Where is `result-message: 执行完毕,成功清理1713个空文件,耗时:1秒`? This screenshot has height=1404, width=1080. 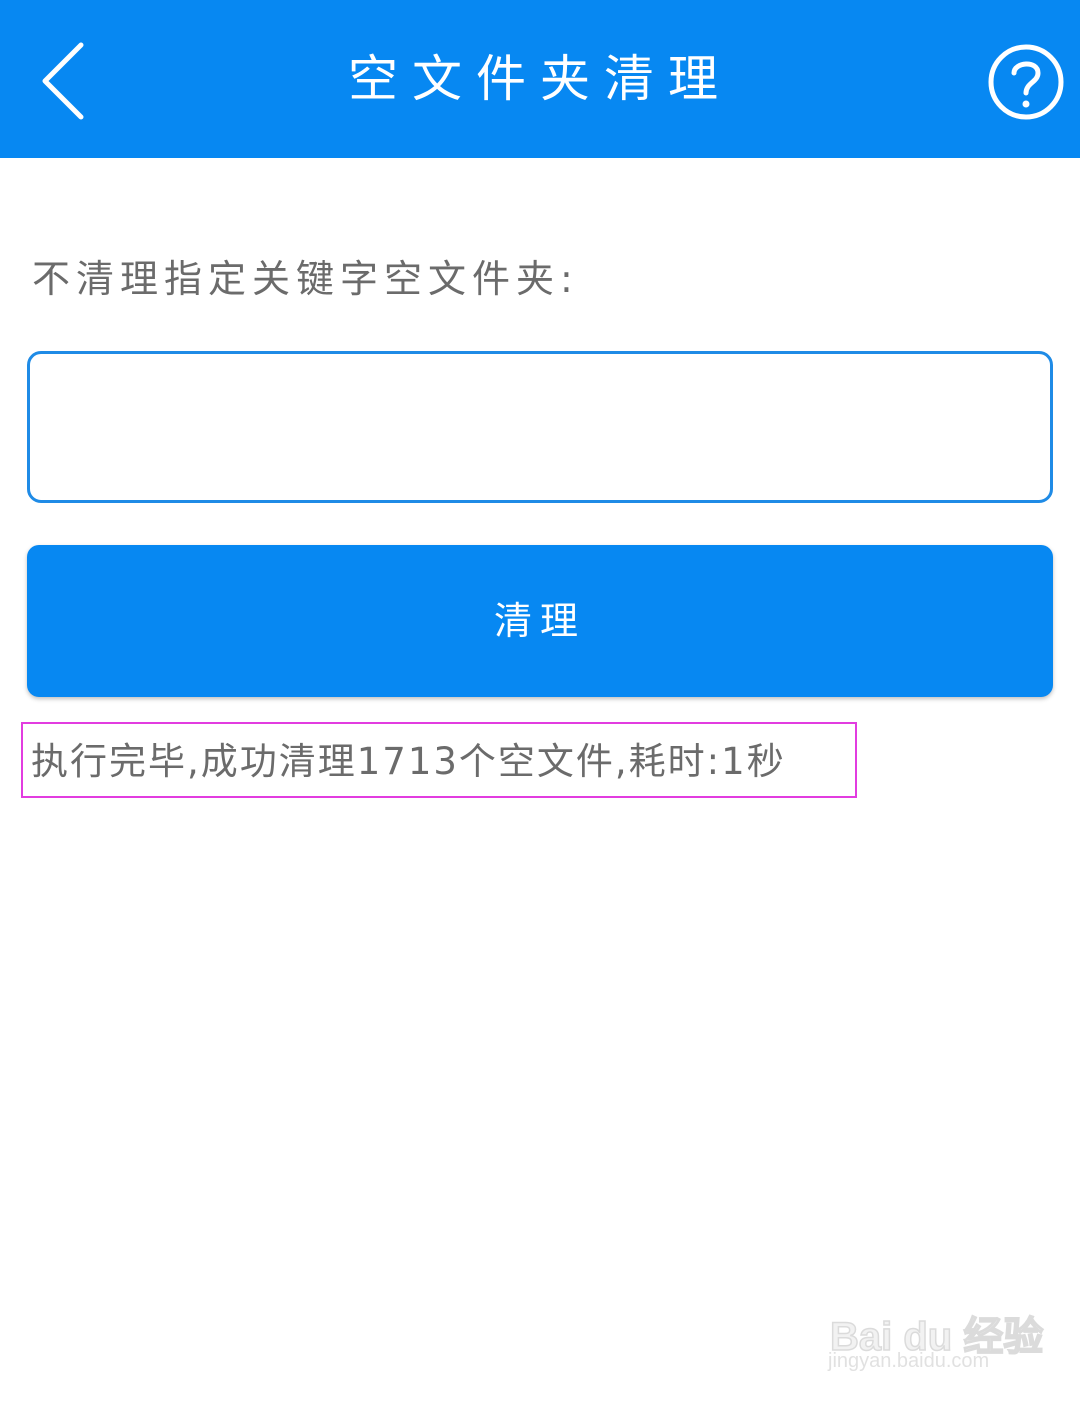
result-message: 执行完毕,成功清理1713个空文件,耗时:1秒 is located at coordinates (408, 761).